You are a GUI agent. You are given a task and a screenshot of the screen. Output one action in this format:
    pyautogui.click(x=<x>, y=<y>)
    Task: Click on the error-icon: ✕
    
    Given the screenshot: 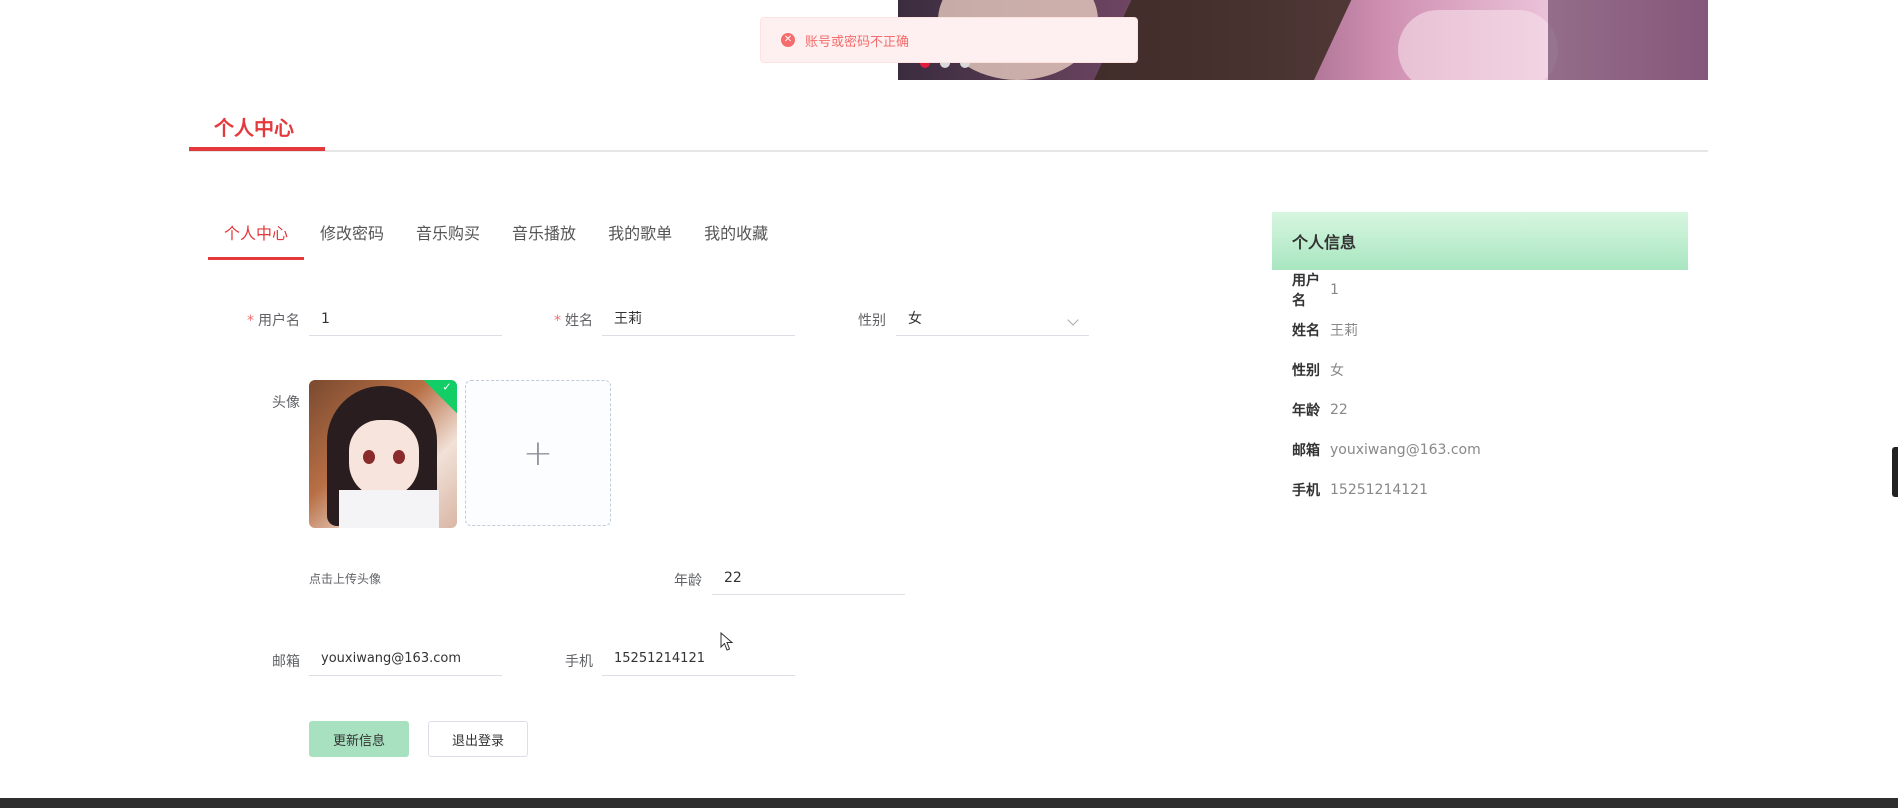 What is the action you would take?
    pyautogui.click(x=788, y=40)
    